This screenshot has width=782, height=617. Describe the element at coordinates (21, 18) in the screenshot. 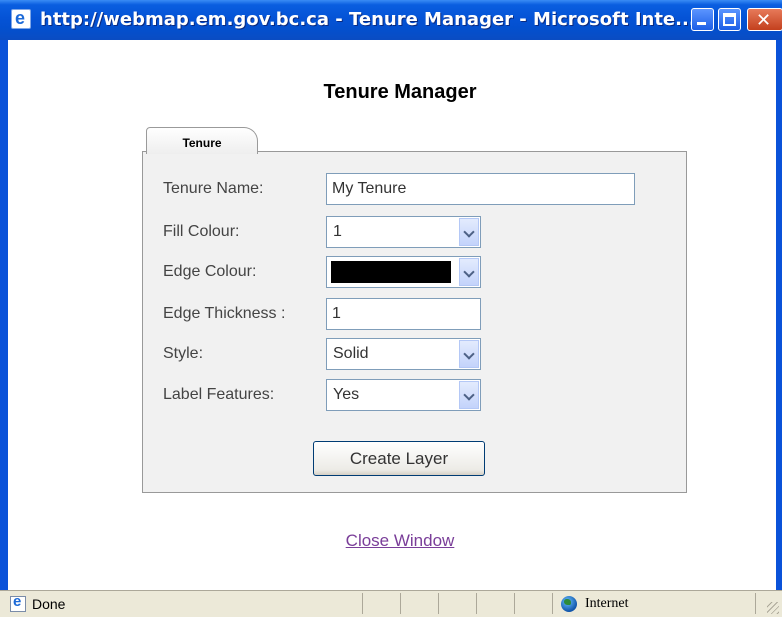

I see `ie-page-icon: e` at that location.